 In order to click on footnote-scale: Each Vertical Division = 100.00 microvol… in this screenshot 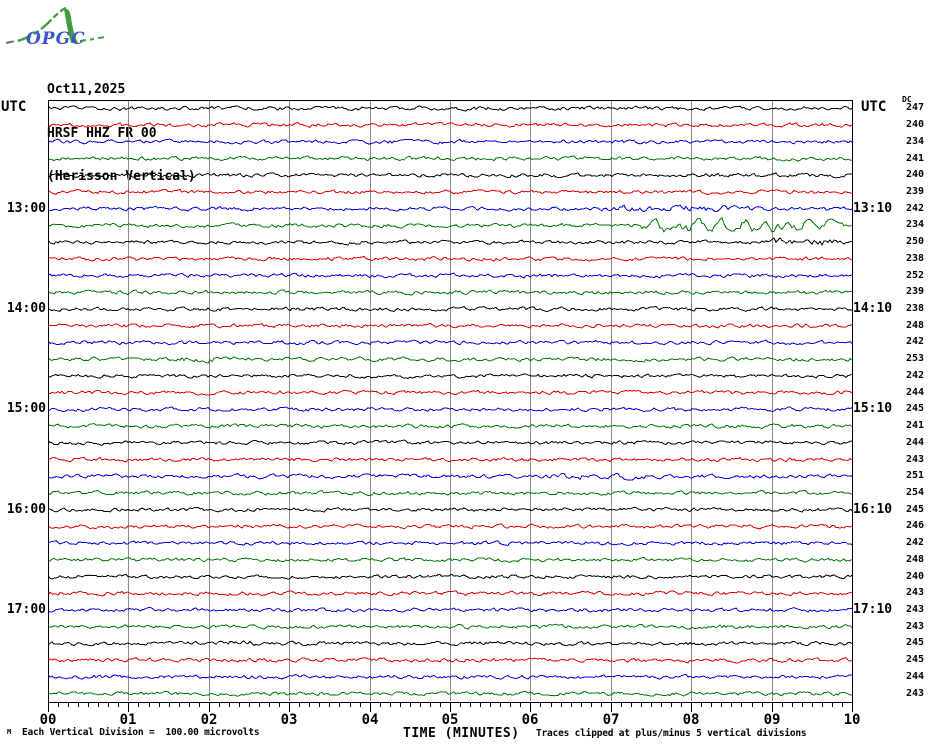, I will do `click(141, 732)`.